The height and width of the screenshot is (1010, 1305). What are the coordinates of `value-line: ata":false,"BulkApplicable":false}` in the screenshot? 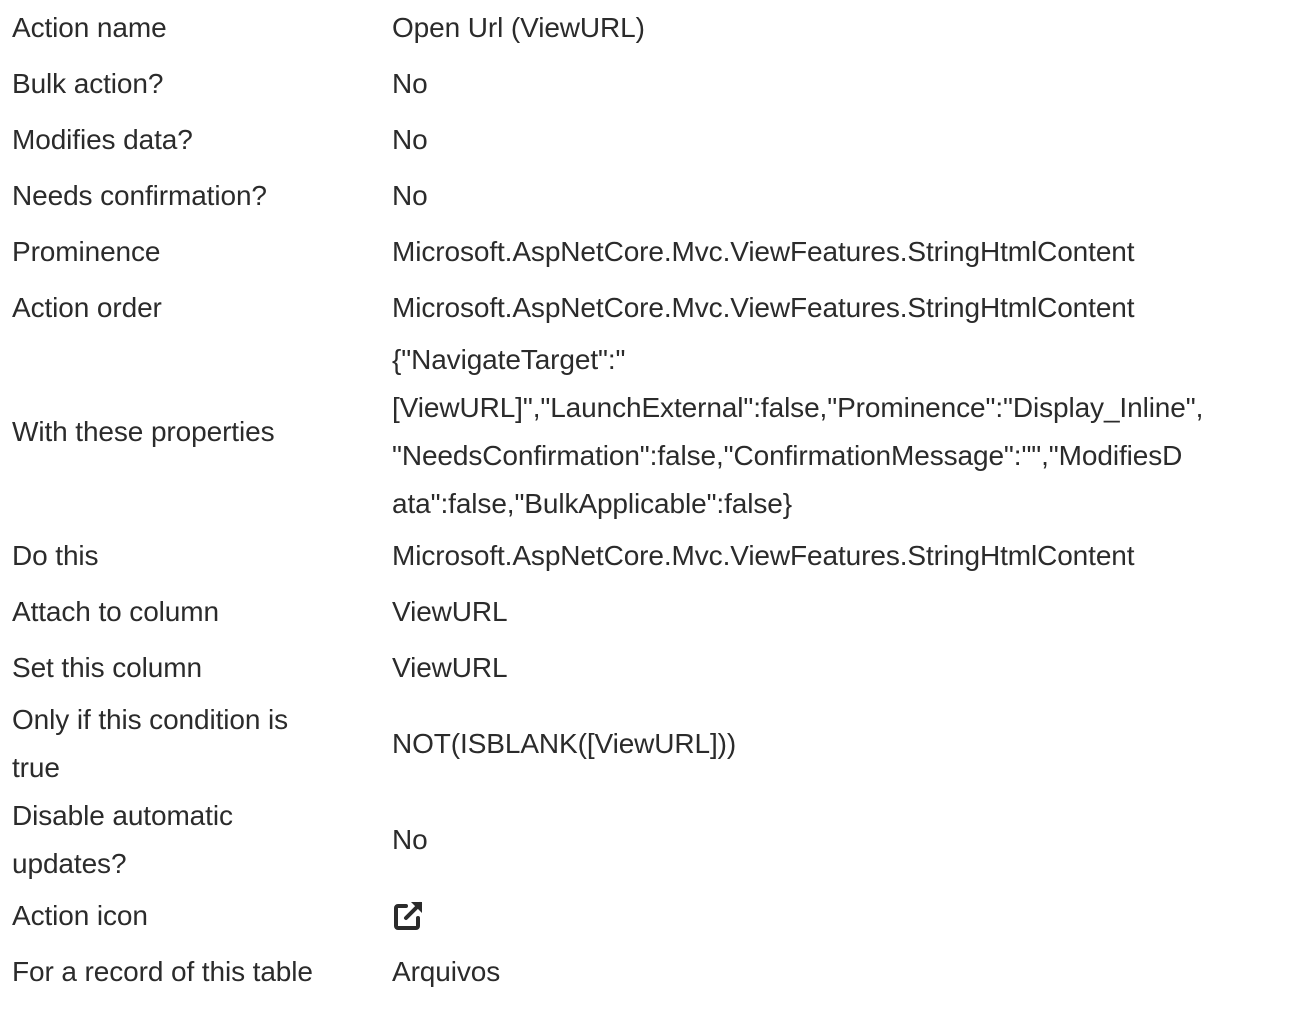 It's located at (592, 503).